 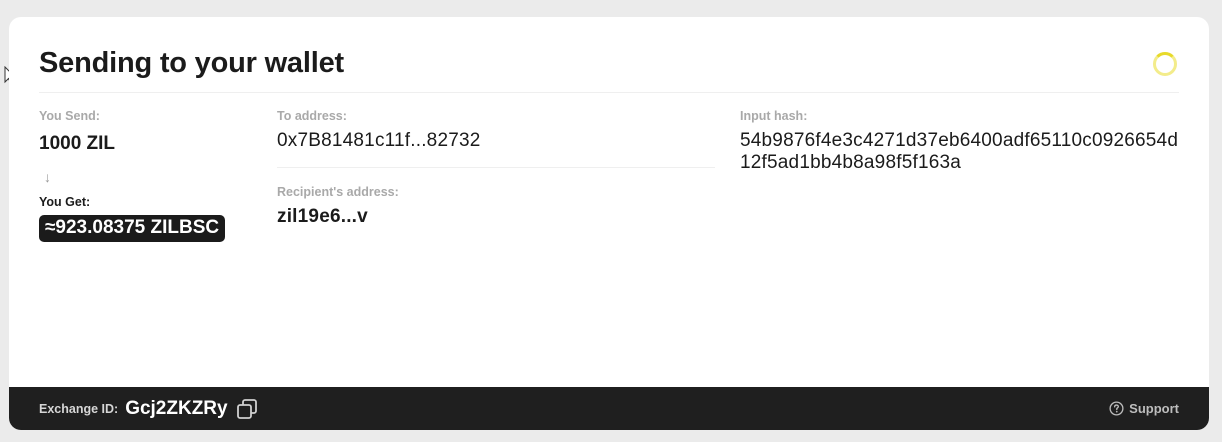 I want to click on exchange-id-label: Exchange ID:, so click(x=79, y=408).